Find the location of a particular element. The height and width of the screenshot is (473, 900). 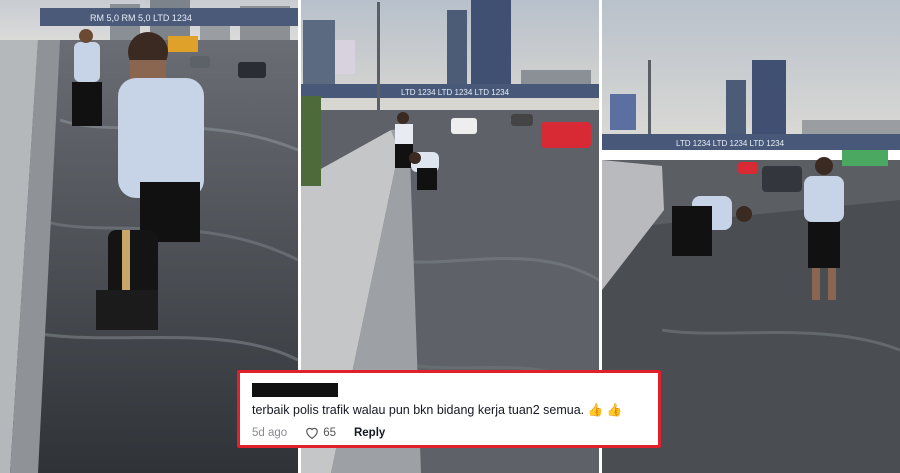

comment-timestamp: 5d ago is located at coordinates (270, 432).